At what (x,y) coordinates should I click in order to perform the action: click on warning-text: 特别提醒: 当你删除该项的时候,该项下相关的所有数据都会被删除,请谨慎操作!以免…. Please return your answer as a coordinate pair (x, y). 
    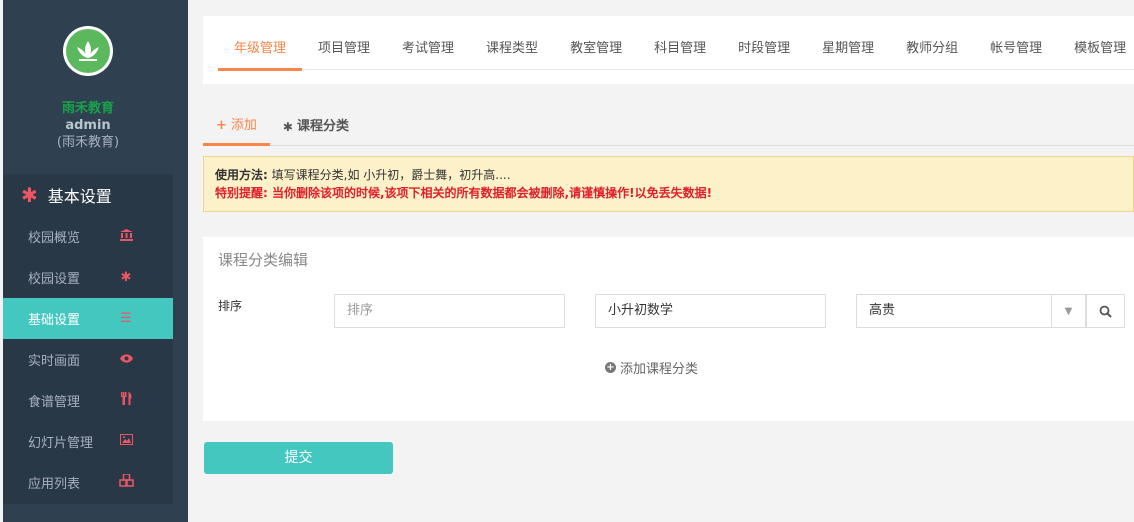
    Looking at the image, I should click on (464, 193).